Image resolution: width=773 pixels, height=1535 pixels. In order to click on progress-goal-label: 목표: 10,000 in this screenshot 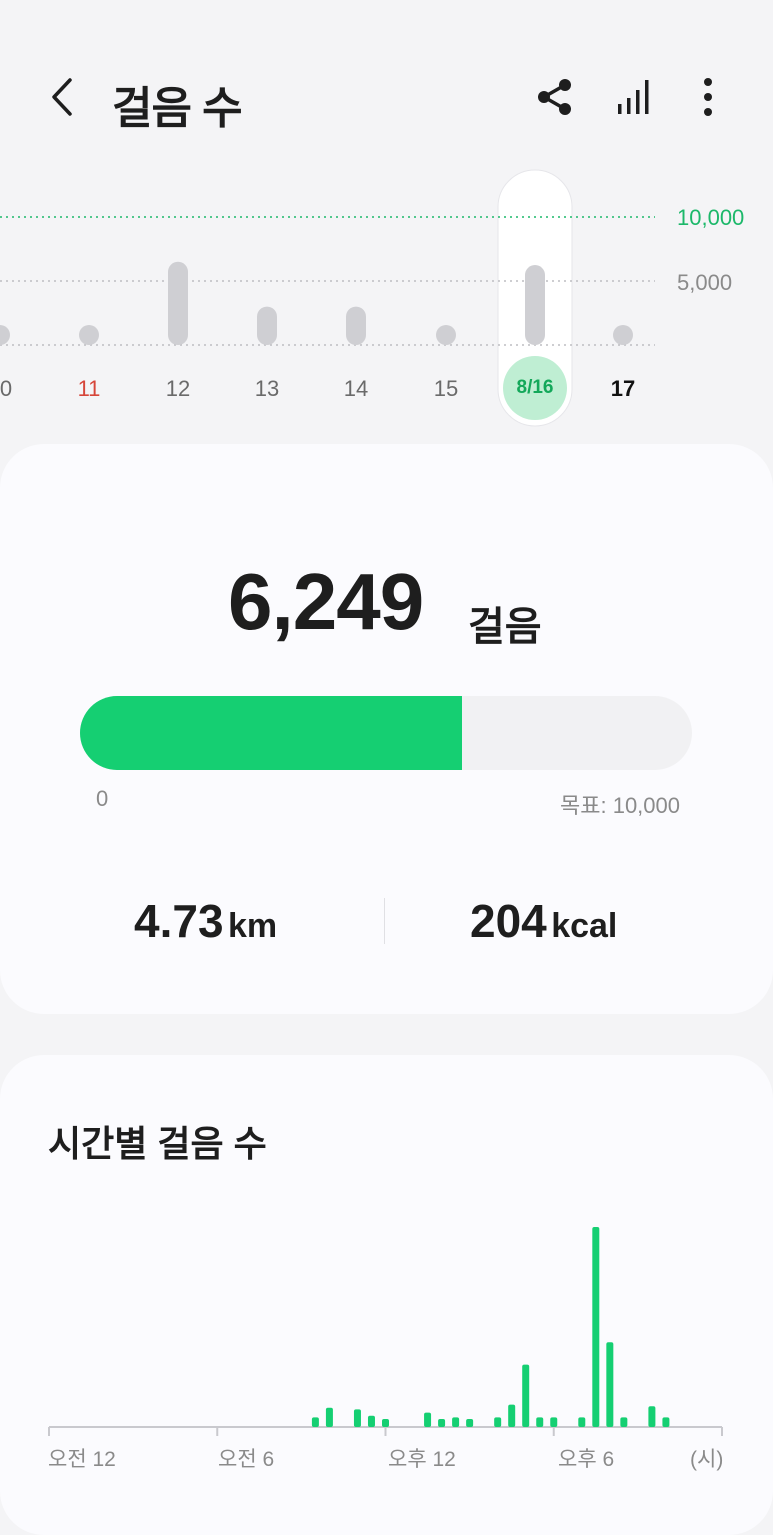, I will do `click(620, 805)`.